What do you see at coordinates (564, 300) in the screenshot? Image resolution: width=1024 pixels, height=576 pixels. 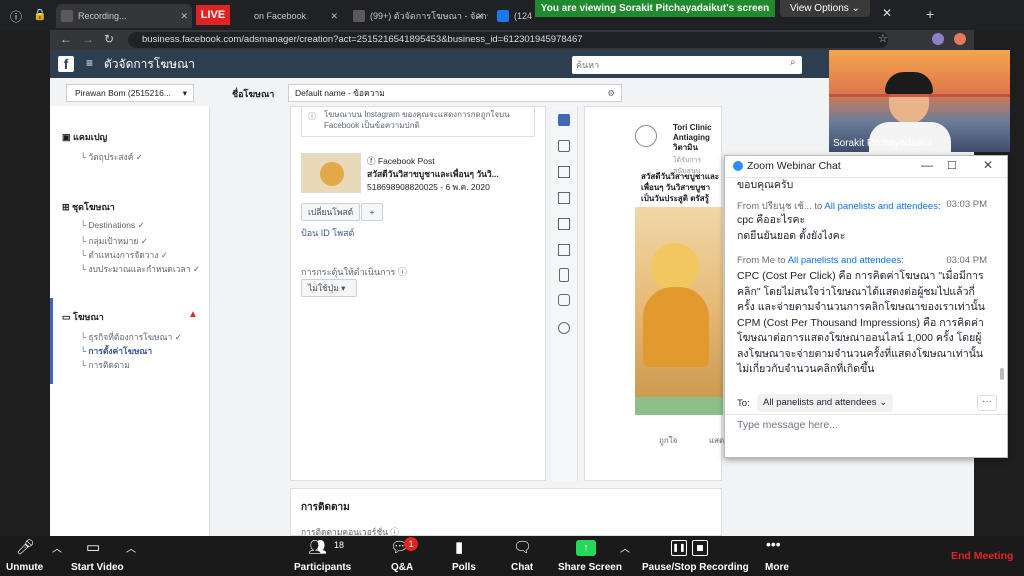 I see `instagram-icon` at bounding box center [564, 300].